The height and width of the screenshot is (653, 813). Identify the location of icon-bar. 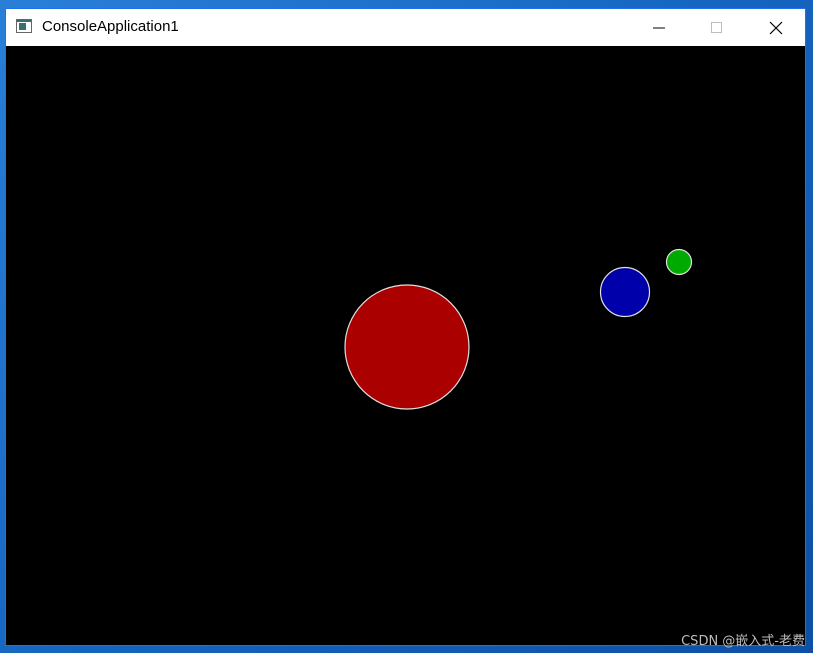
(24, 21).